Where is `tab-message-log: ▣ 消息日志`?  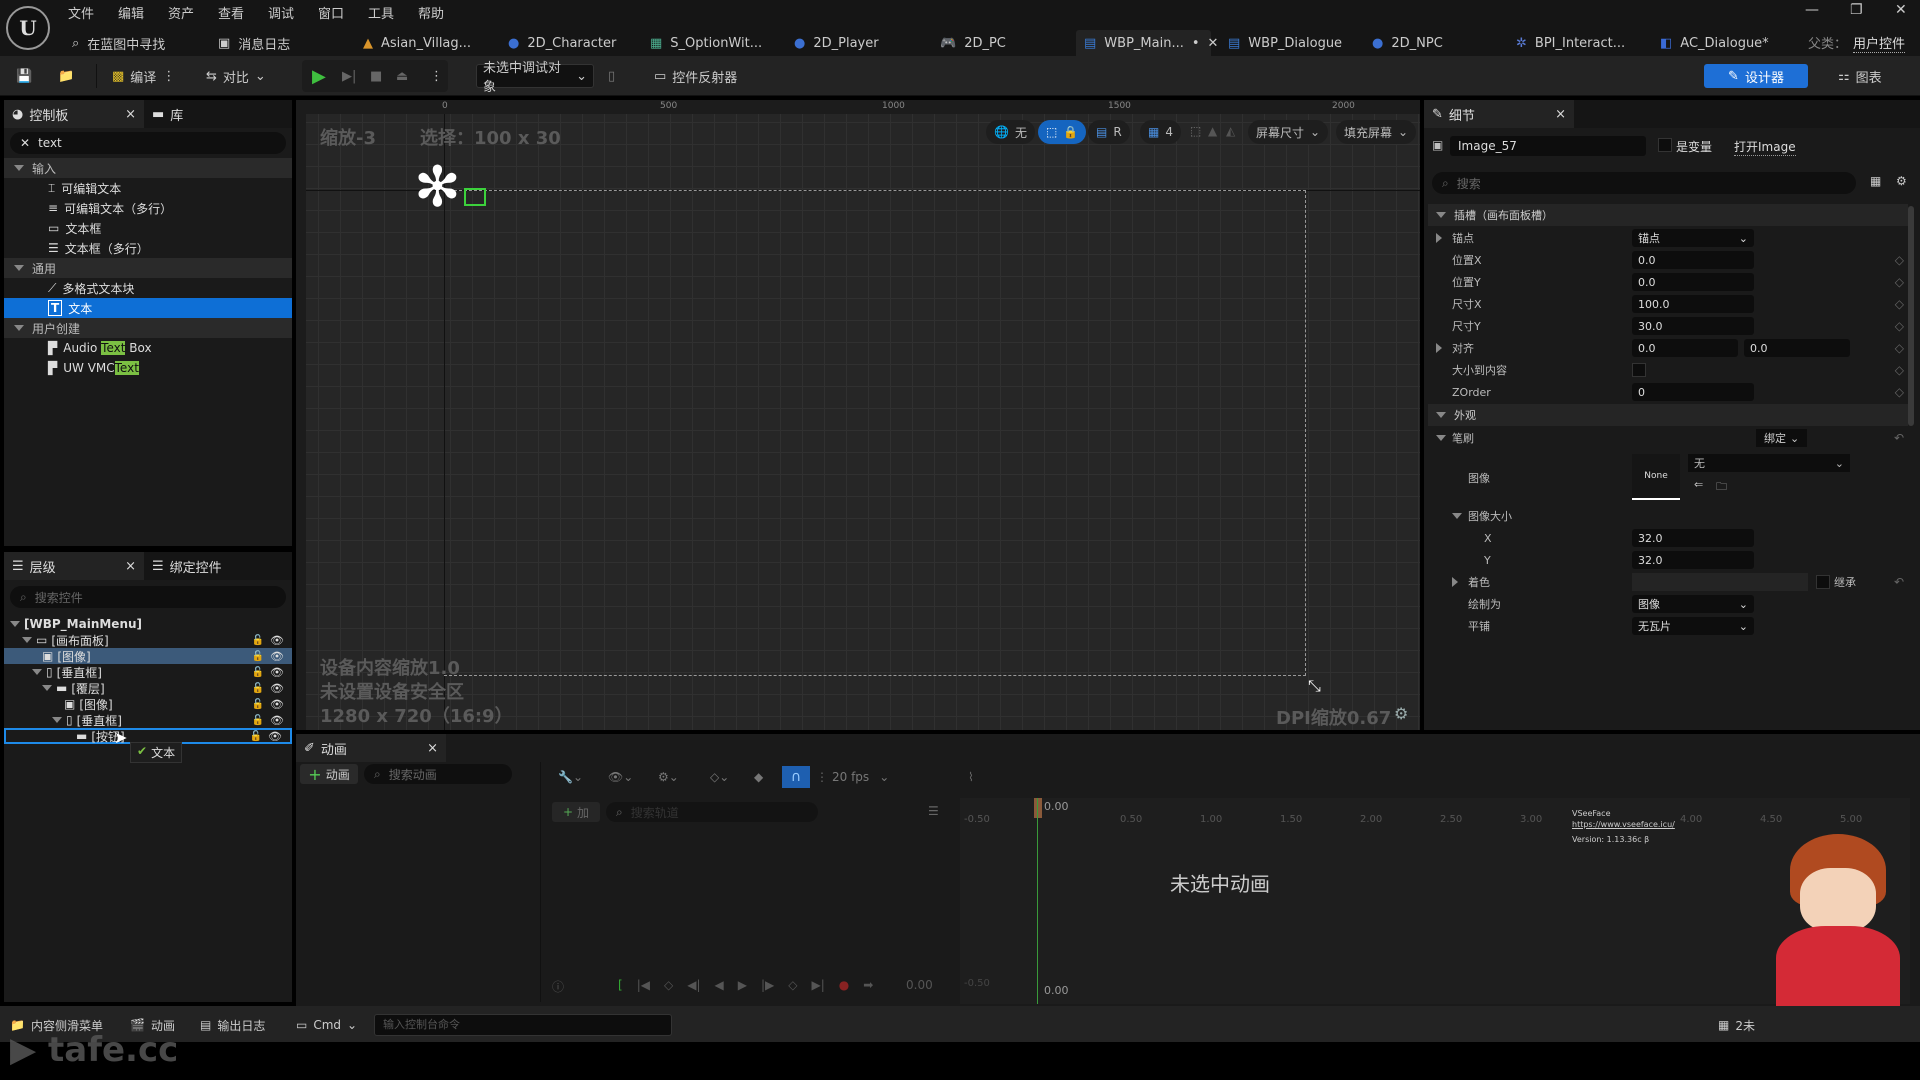
tab-message-log: ▣ 消息日志 is located at coordinates (254, 43).